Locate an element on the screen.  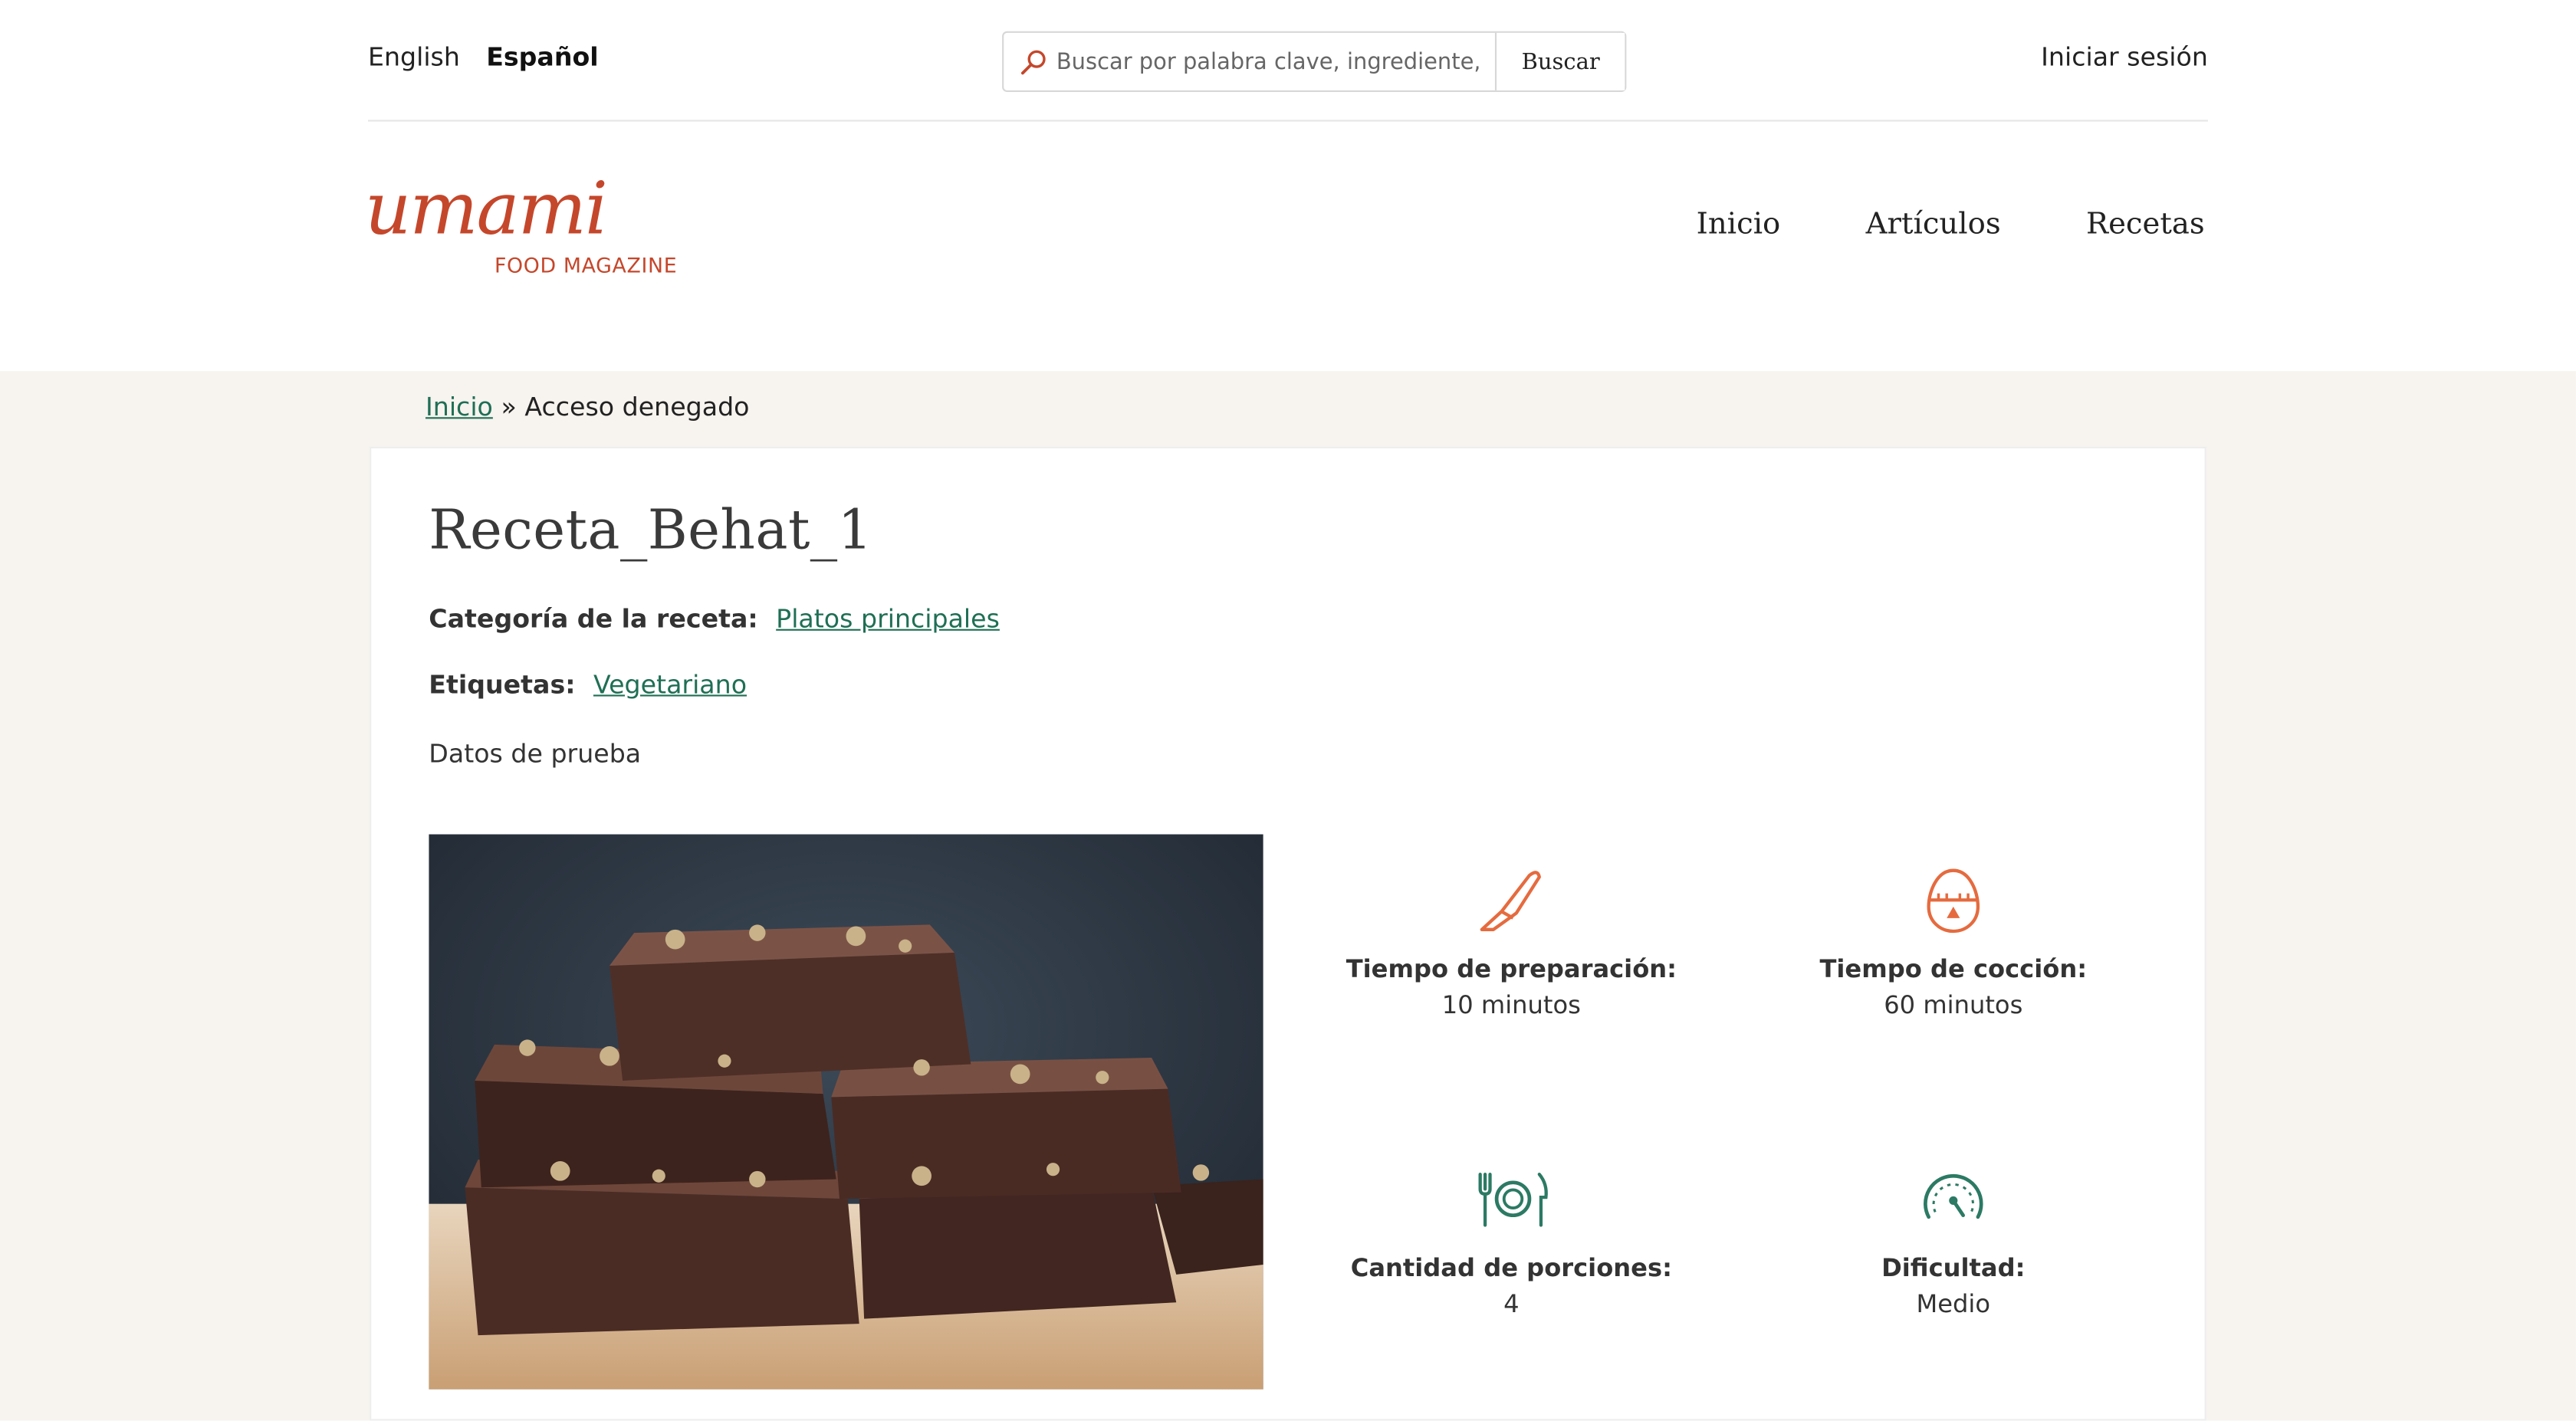
stat-servings: Cantidad de porciones: 4 is located at coordinates (1511, 1240).